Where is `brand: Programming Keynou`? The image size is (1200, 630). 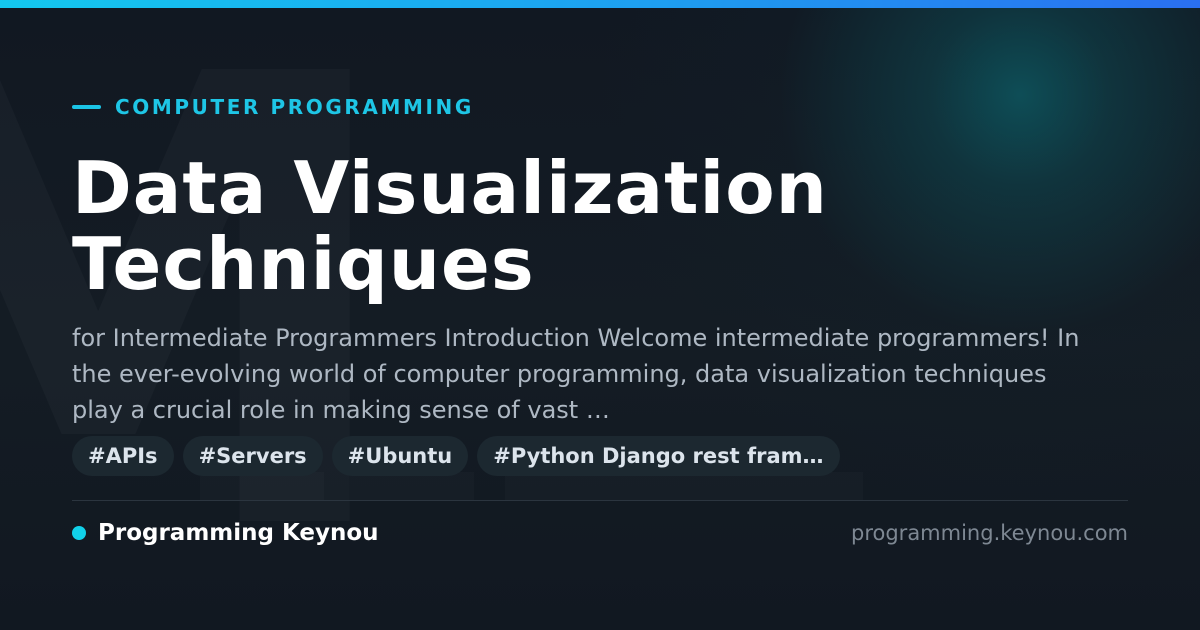 brand: Programming Keynou is located at coordinates (225, 533).